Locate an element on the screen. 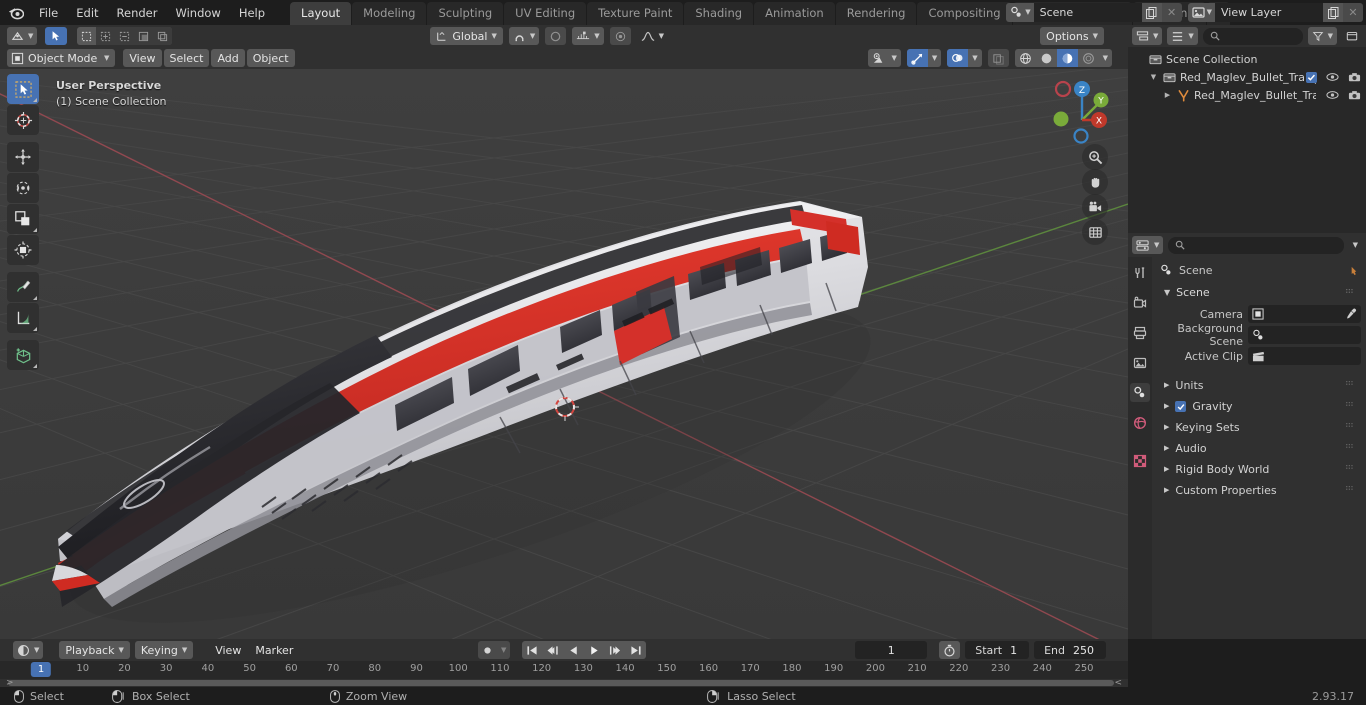 The image size is (1366, 705). add-cube-tool is located at coordinates (23, 355).